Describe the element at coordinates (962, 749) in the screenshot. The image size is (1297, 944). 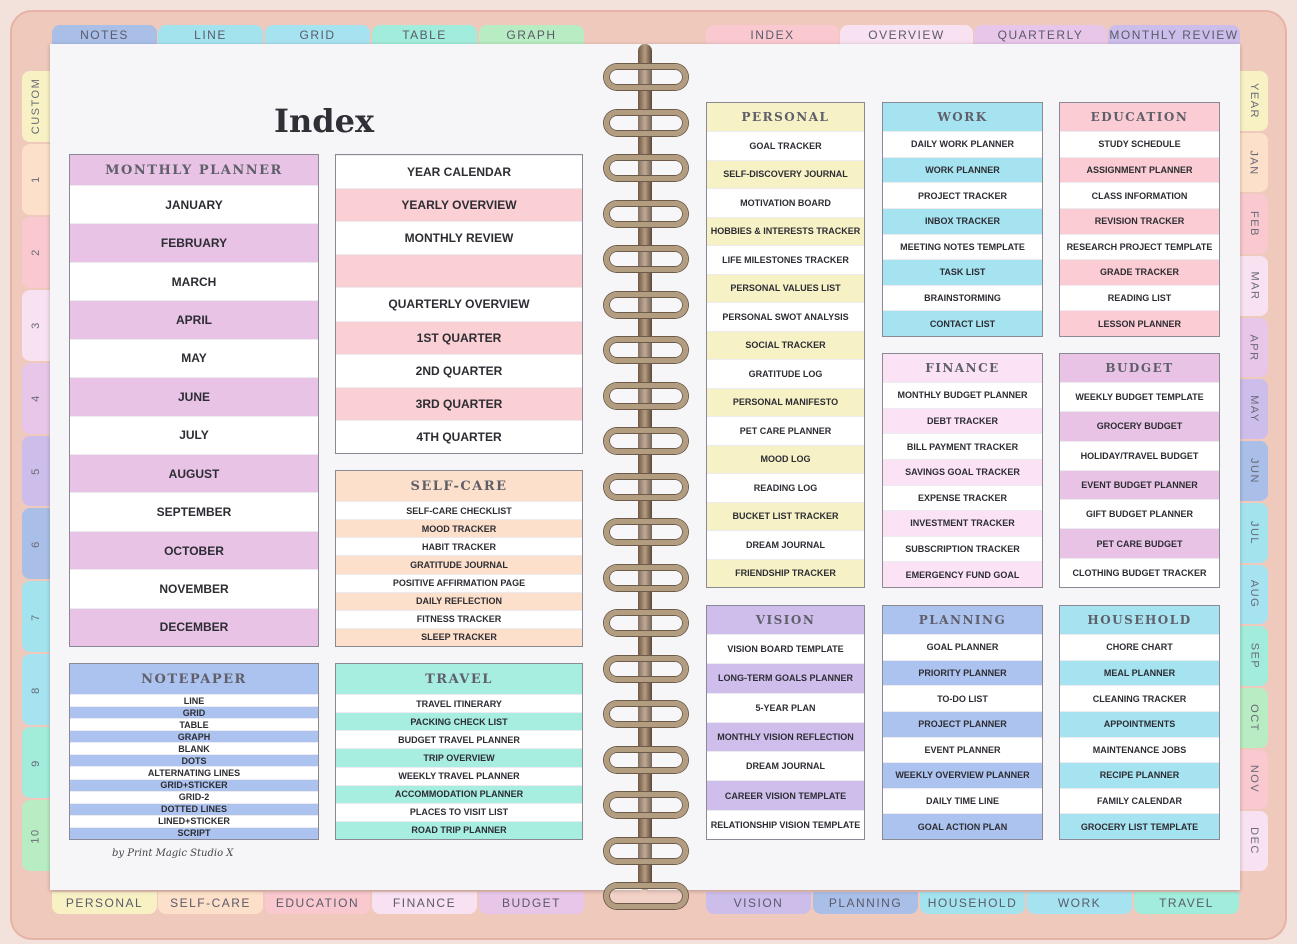
I see `index-link-event-planner: EVENT PLANNER` at that location.